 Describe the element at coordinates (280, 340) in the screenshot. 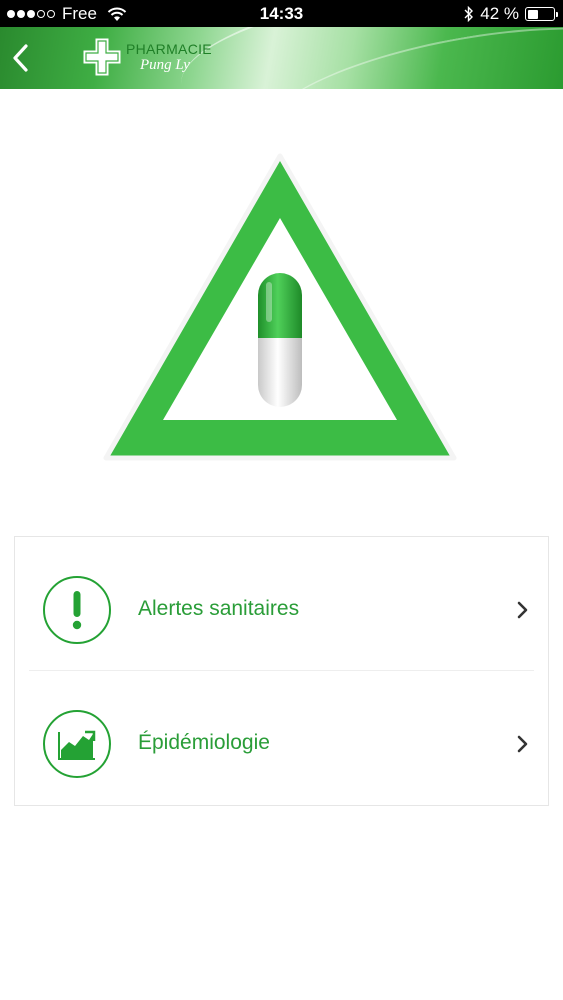

I see `pill-icon` at that location.